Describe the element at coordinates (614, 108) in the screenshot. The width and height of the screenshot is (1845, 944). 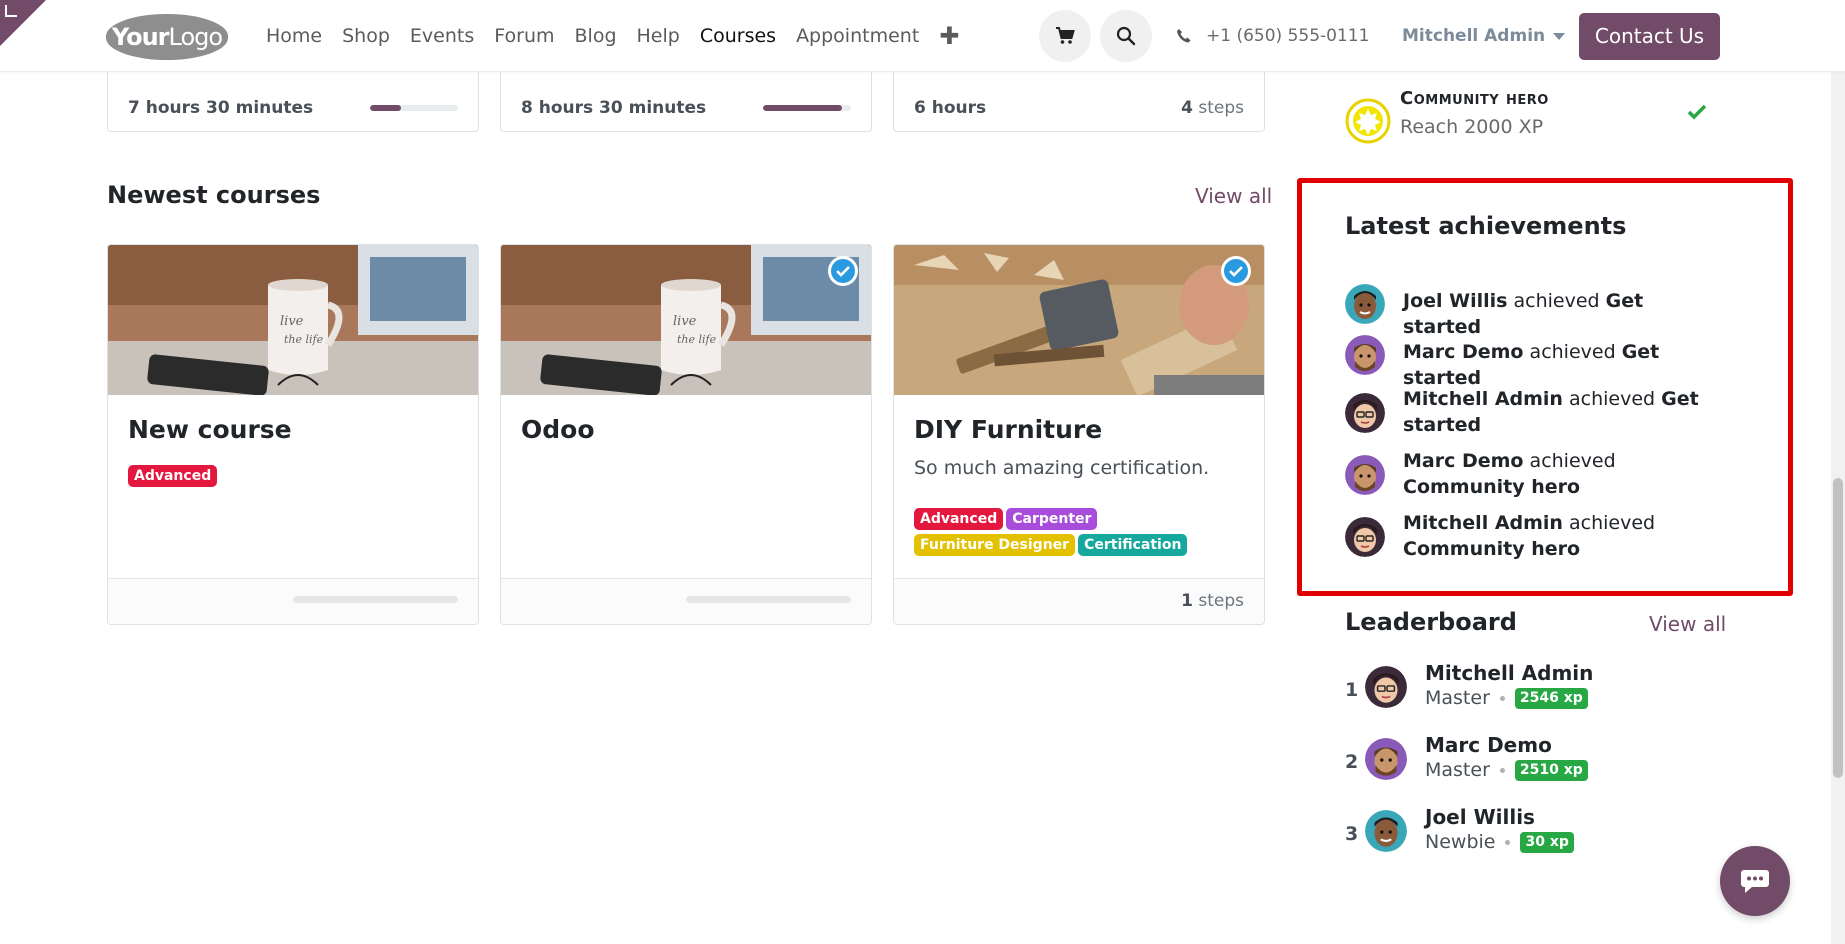
I see `course-duration: 8 hours 30 minutes` at that location.